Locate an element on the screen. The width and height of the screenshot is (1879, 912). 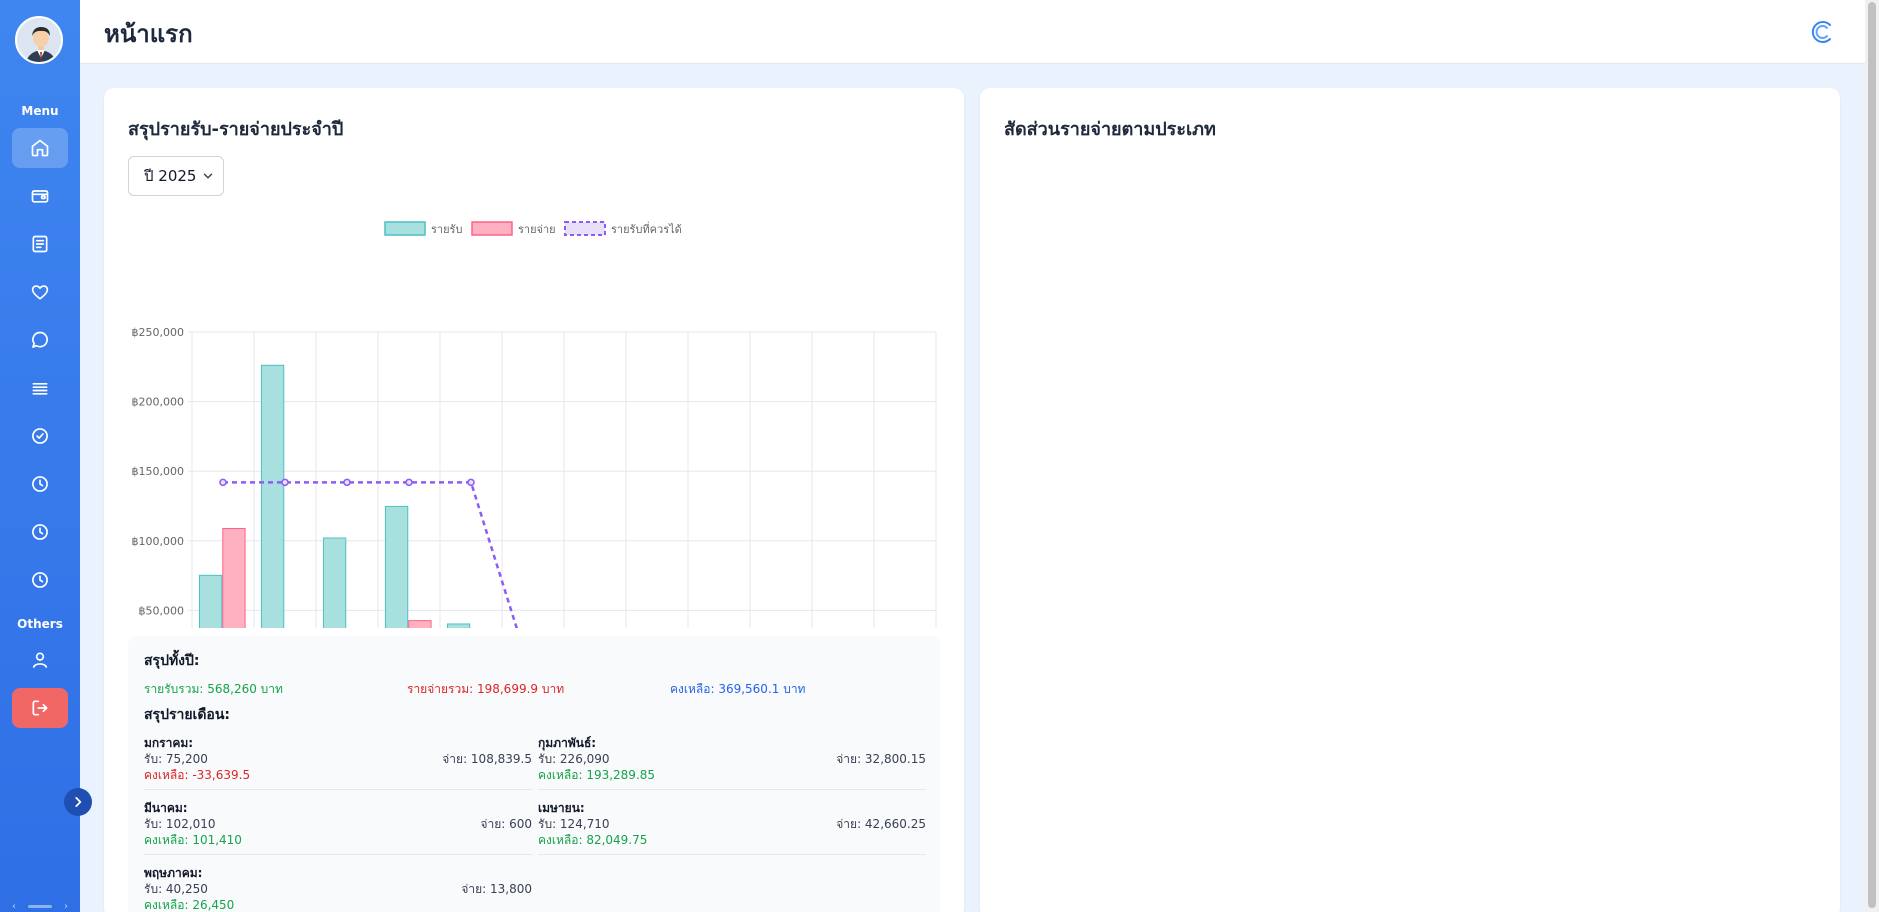
vertical-scrollbar-thumb is located at coordinates (1872, 455).